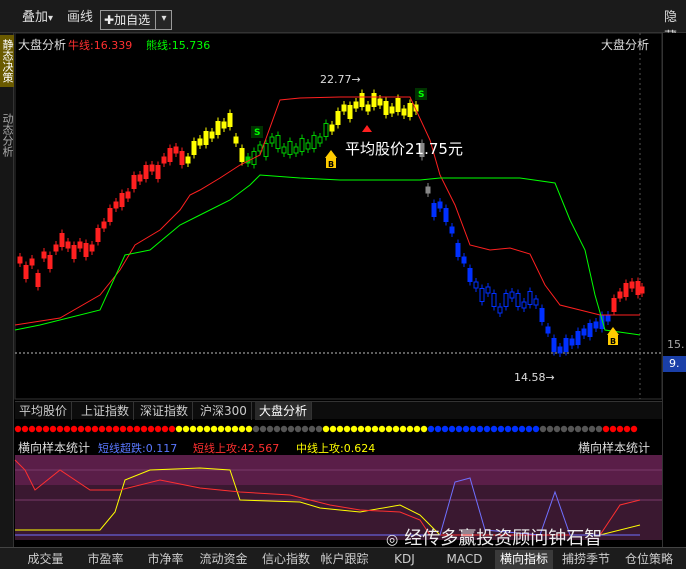  What do you see at coordinates (524, 559) in the screenshot?
I see `btab-horizontal: 横向指标` at bounding box center [524, 559].